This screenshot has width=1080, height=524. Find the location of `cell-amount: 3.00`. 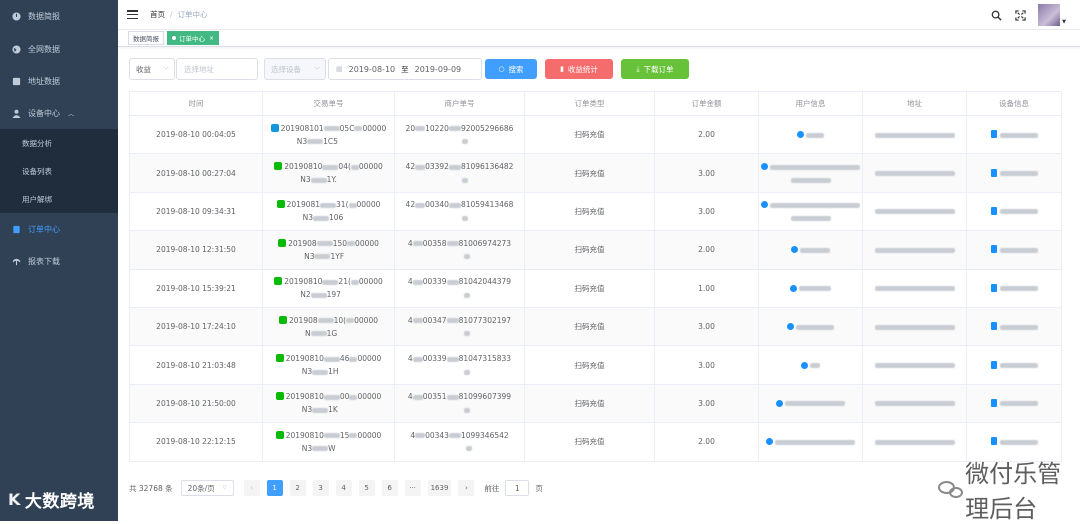

cell-amount: 3.00 is located at coordinates (706, 365).